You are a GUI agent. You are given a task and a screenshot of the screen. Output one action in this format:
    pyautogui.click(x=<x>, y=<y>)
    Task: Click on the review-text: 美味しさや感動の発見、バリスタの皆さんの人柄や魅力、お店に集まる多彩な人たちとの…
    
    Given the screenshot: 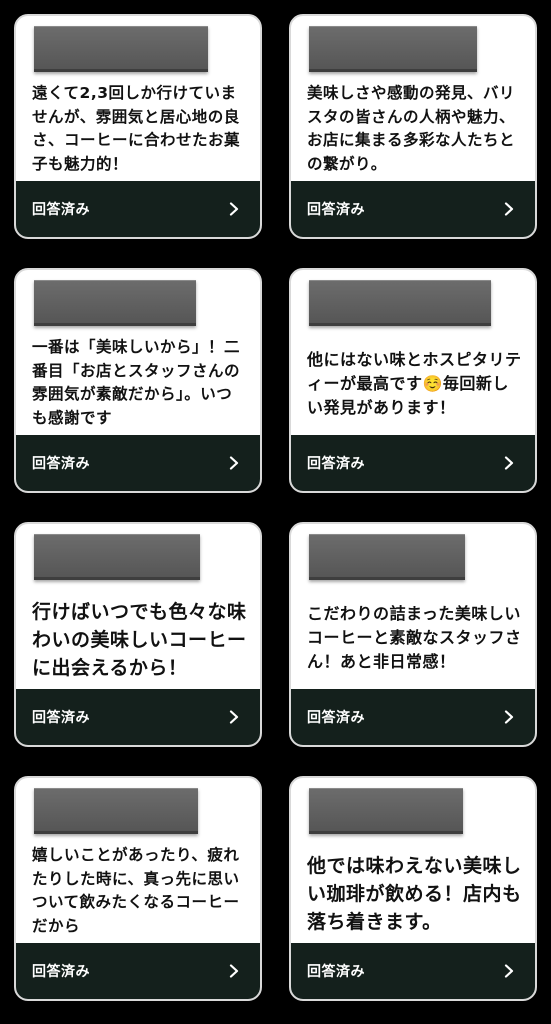 What is the action you would take?
    pyautogui.click(x=411, y=128)
    